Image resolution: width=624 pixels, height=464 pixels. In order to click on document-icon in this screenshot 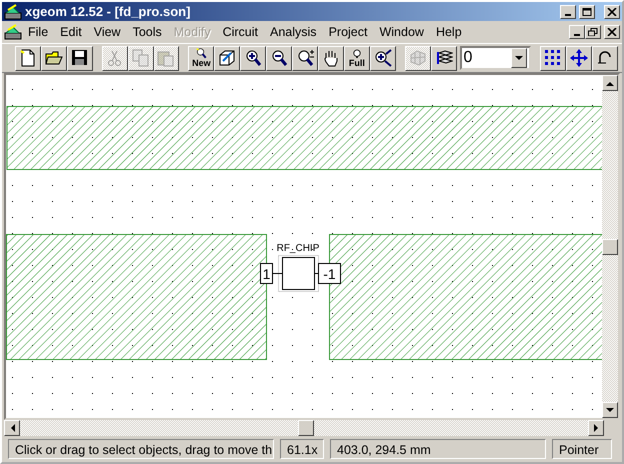, I will do `click(13, 32)`.